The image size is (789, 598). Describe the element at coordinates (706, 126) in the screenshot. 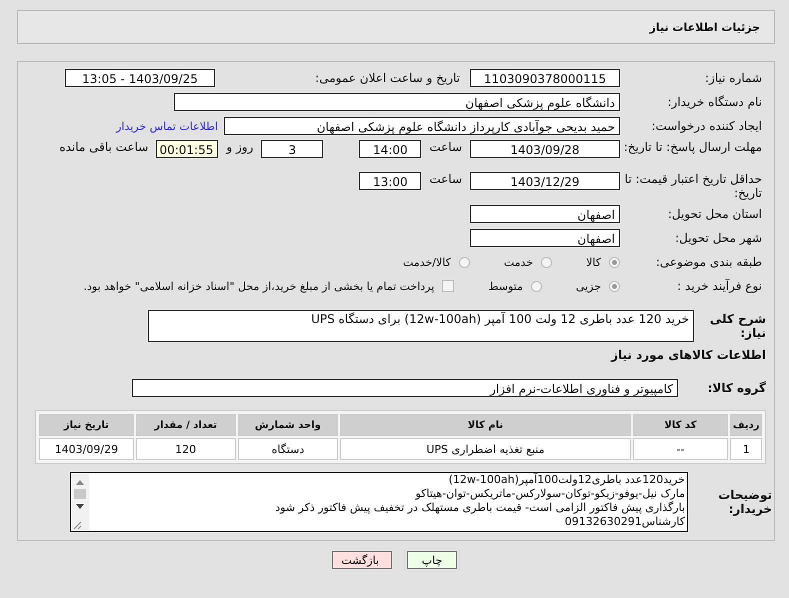

I see `field-label: ایجاد کننده درخواست:` at that location.